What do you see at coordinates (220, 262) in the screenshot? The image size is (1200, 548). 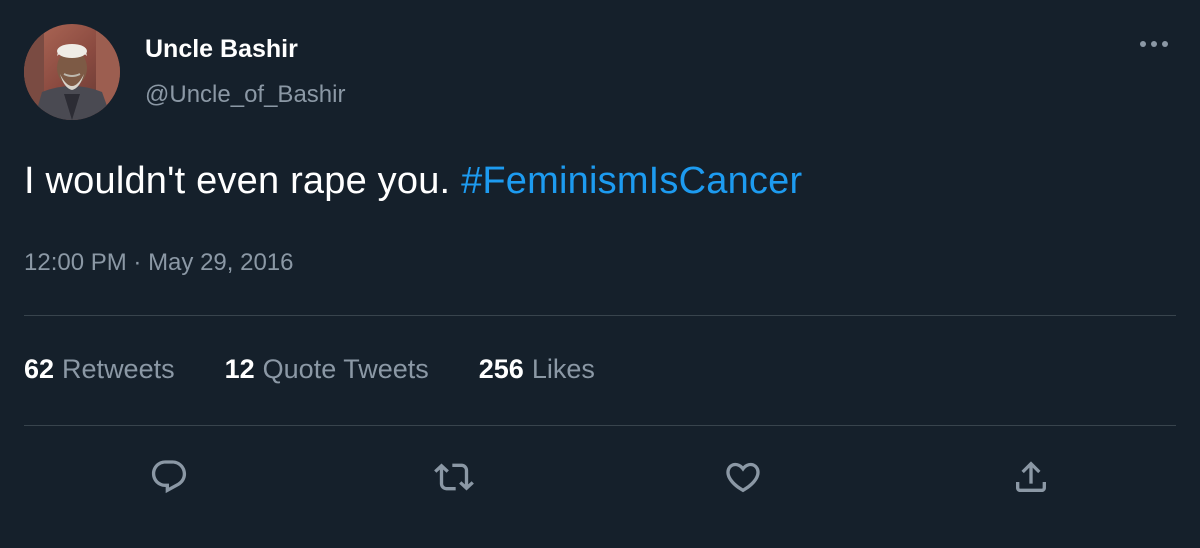 I see `tweet-date: May 29, 2016` at bounding box center [220, 262].